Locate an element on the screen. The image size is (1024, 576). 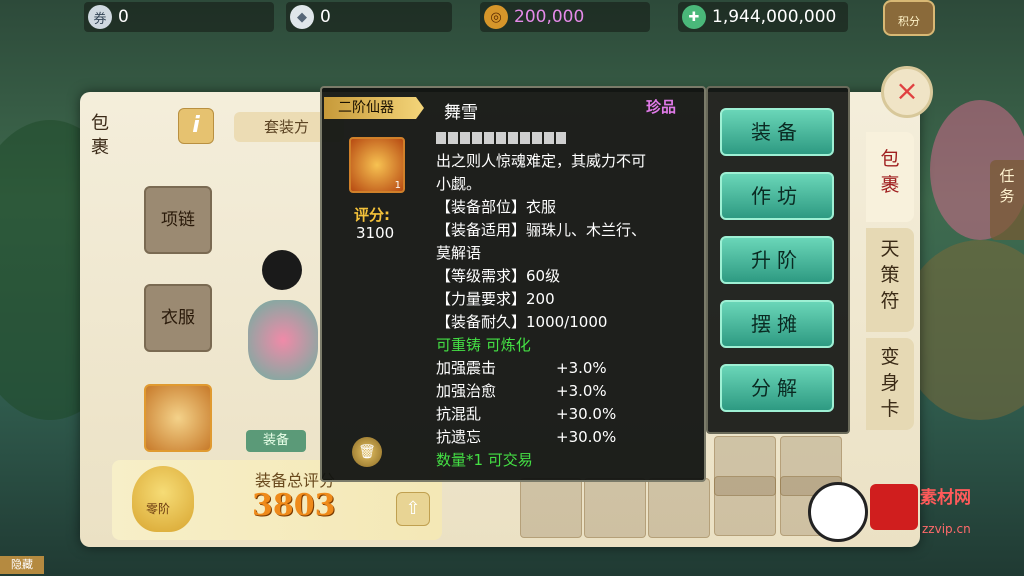
item-name: 舞雪 is located at coordinates (461, 113).